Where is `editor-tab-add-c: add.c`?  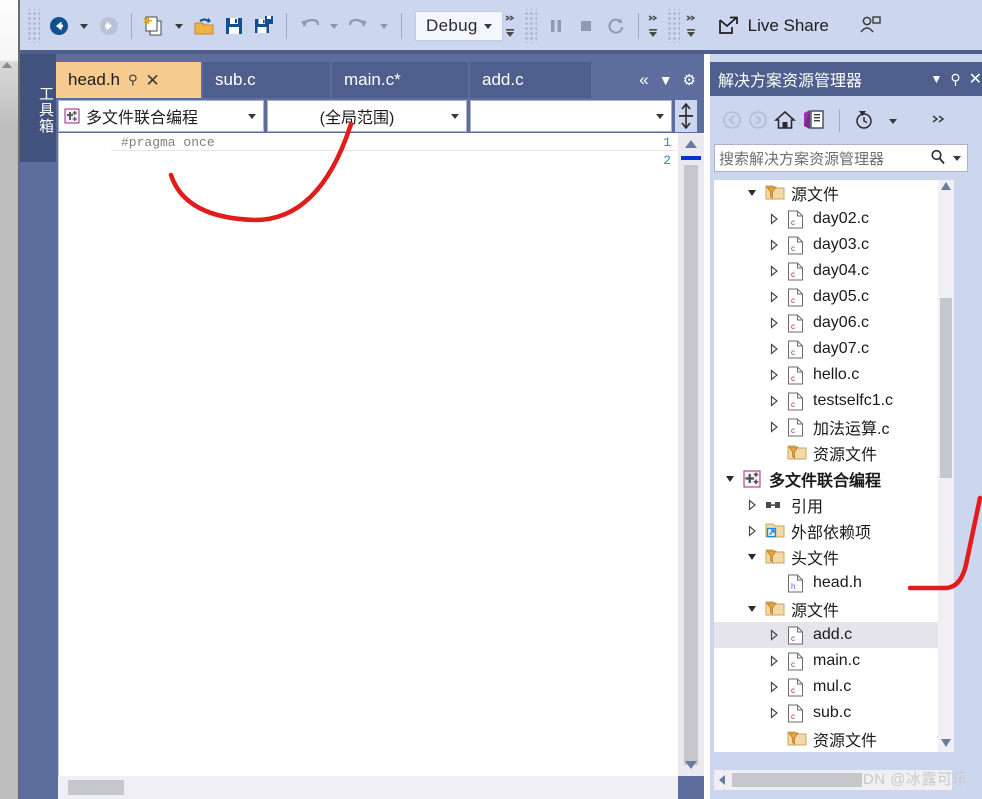
editor-tab-add-c: add.c is located at coordinates (530, 80).